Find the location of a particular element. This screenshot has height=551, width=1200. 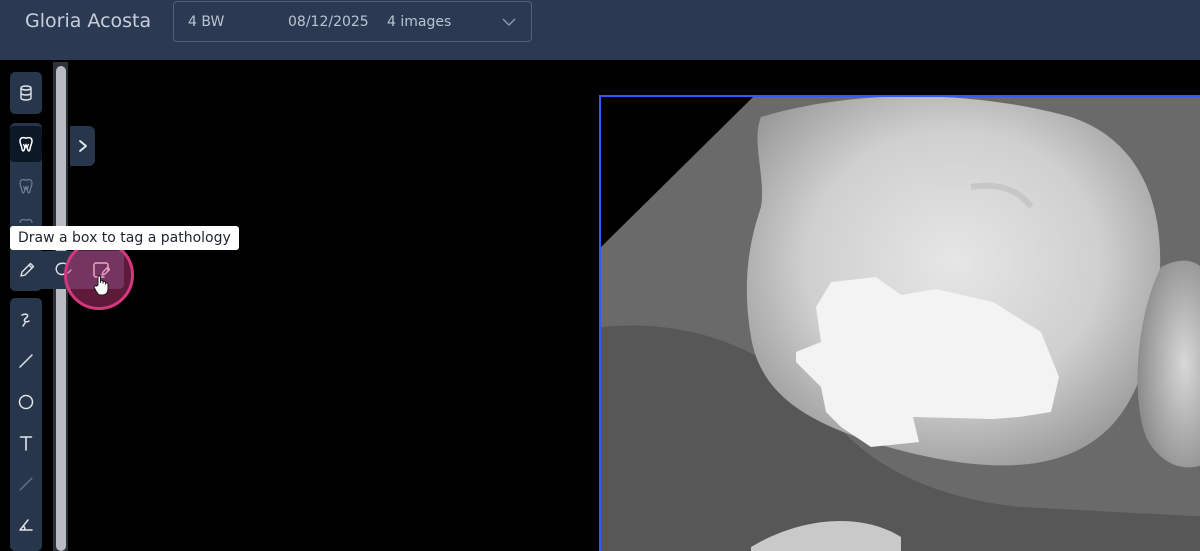

ruler-tool-button is located at coordinates (26, 484).